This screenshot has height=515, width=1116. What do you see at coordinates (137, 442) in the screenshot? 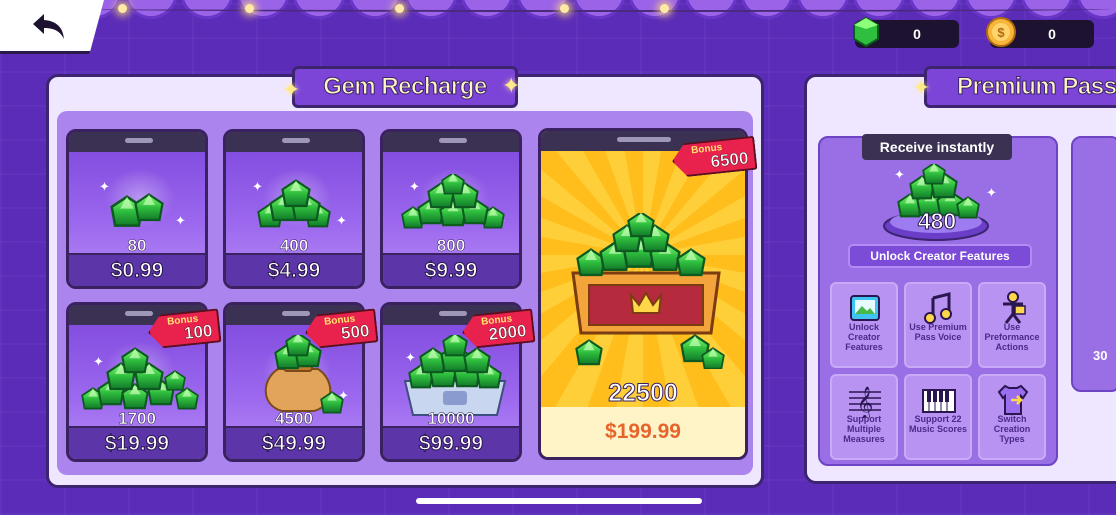
I see `pack-price: $19.99` at bounding box center [137, 442].